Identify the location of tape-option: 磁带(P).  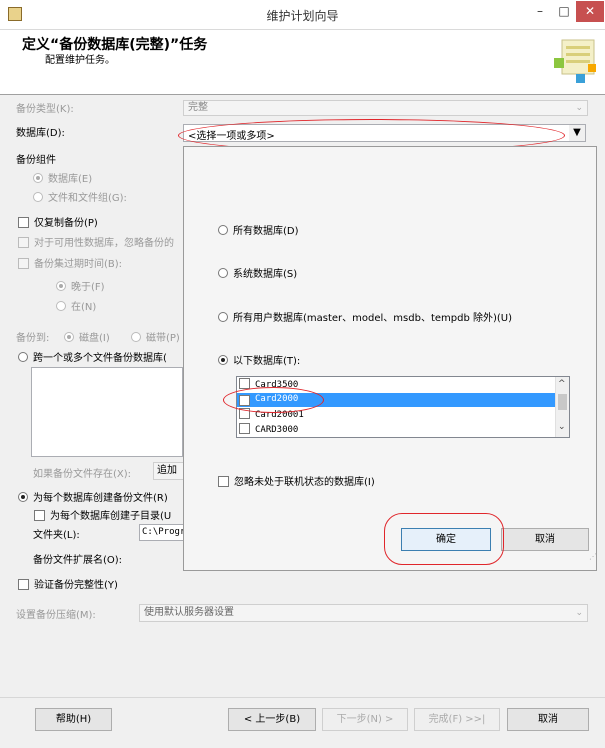
(155, 336).